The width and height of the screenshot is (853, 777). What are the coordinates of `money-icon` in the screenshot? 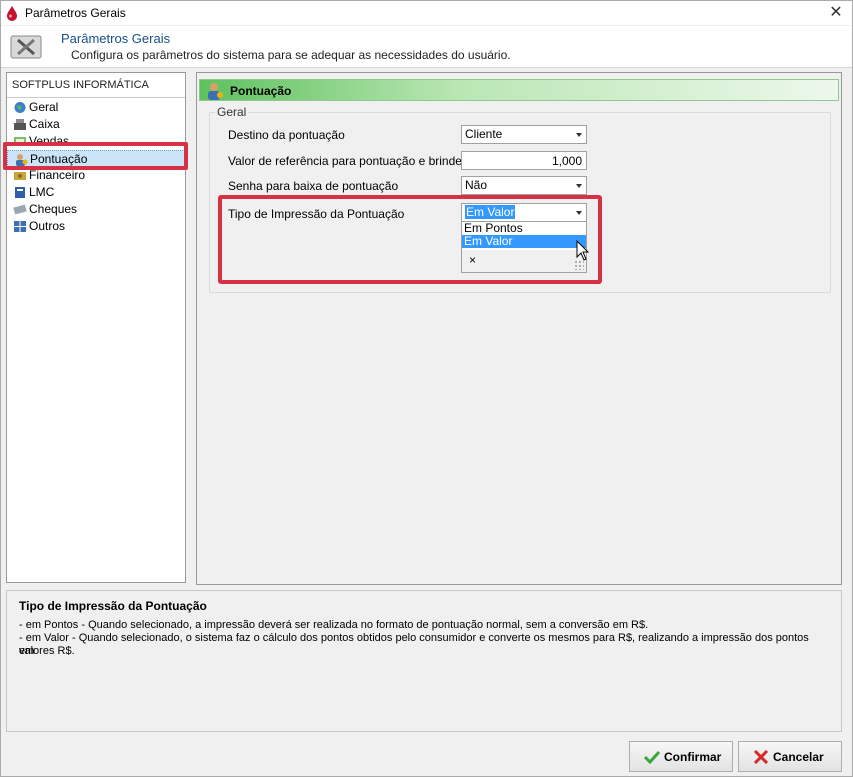 It's located at (20, 176).